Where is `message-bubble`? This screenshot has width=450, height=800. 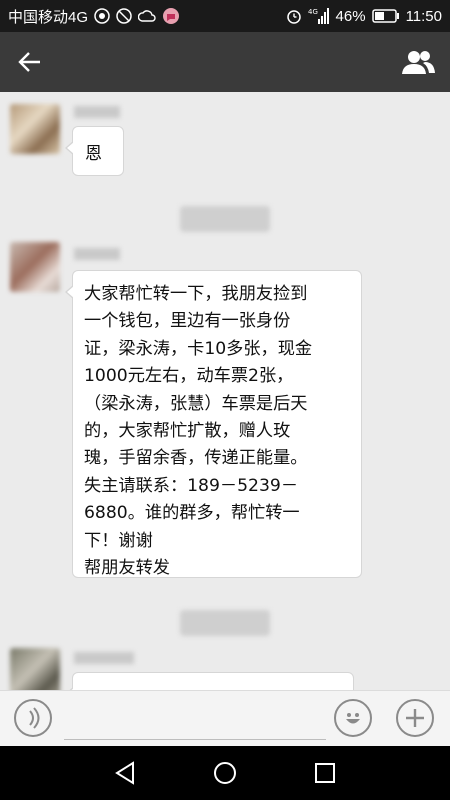
message-bubble is located at coordinates (209, 681).